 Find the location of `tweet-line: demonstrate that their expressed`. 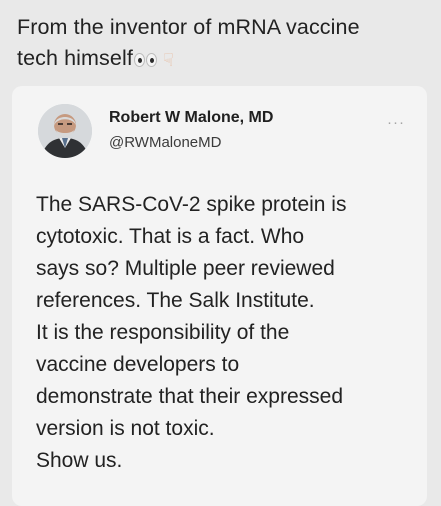

tweet-line: demonstrate that their expressed is located at coordinates (190, 396).